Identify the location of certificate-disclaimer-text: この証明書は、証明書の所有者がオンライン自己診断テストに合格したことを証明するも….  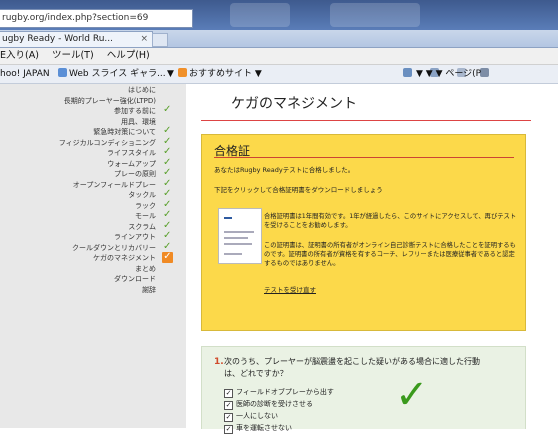
(390, 254).